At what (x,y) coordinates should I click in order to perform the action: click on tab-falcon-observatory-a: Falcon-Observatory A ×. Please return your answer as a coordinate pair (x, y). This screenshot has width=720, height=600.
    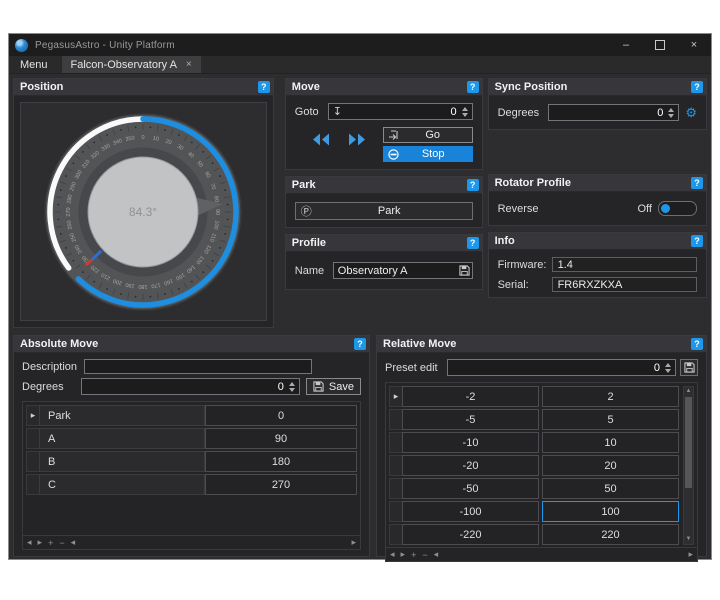
    Looking at the image, I should click on (131, 64).